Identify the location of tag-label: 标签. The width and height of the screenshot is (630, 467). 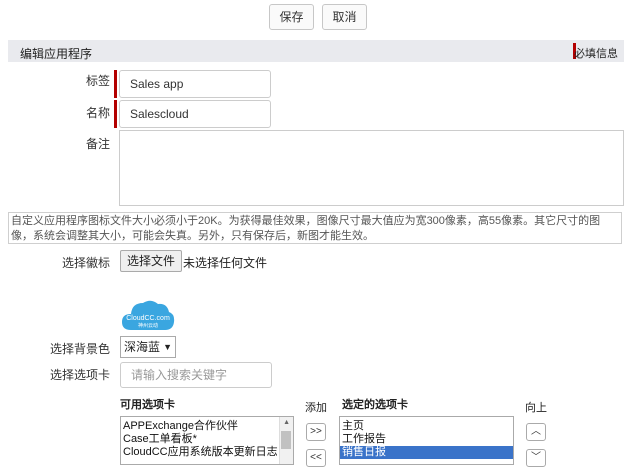
(97, 81).